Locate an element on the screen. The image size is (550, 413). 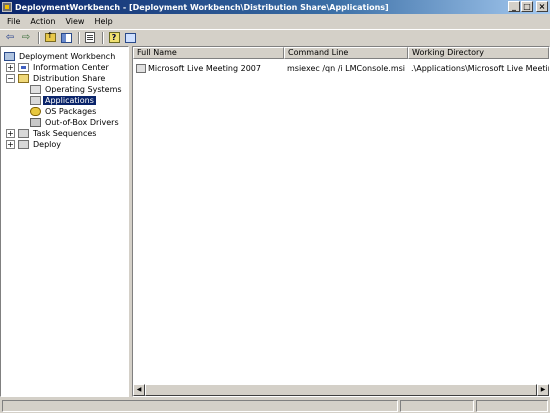
tree-item-task-sequences: + Task Sequences is located at coordinates (52, 133).